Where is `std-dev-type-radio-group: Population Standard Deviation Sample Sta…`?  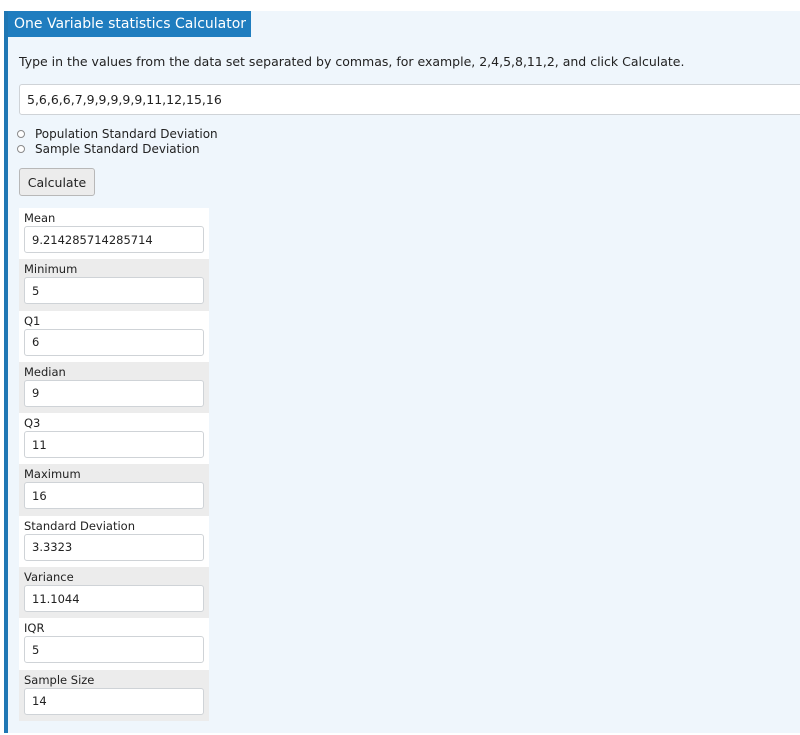
std-dev-type-radio-group: Population Standard Deviation Sample Sta… is located at coordinates (117, 141).